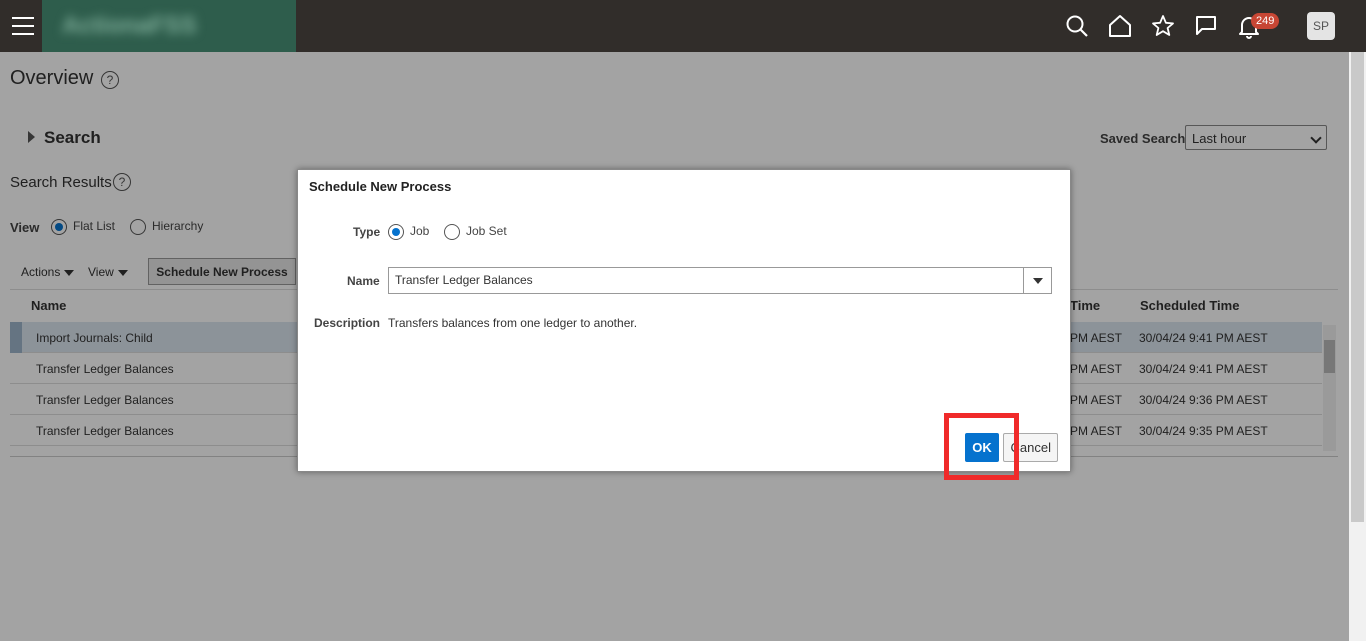  I want to click on logo-text: ActionaFSS, so click(129, 25).